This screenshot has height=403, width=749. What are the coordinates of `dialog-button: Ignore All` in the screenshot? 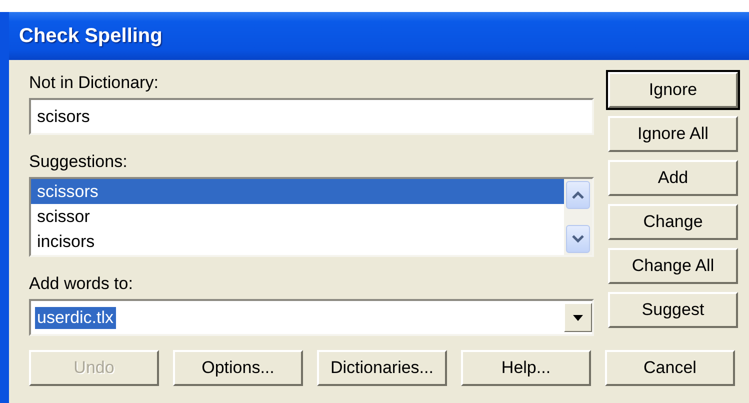 It's located at (673, 134).